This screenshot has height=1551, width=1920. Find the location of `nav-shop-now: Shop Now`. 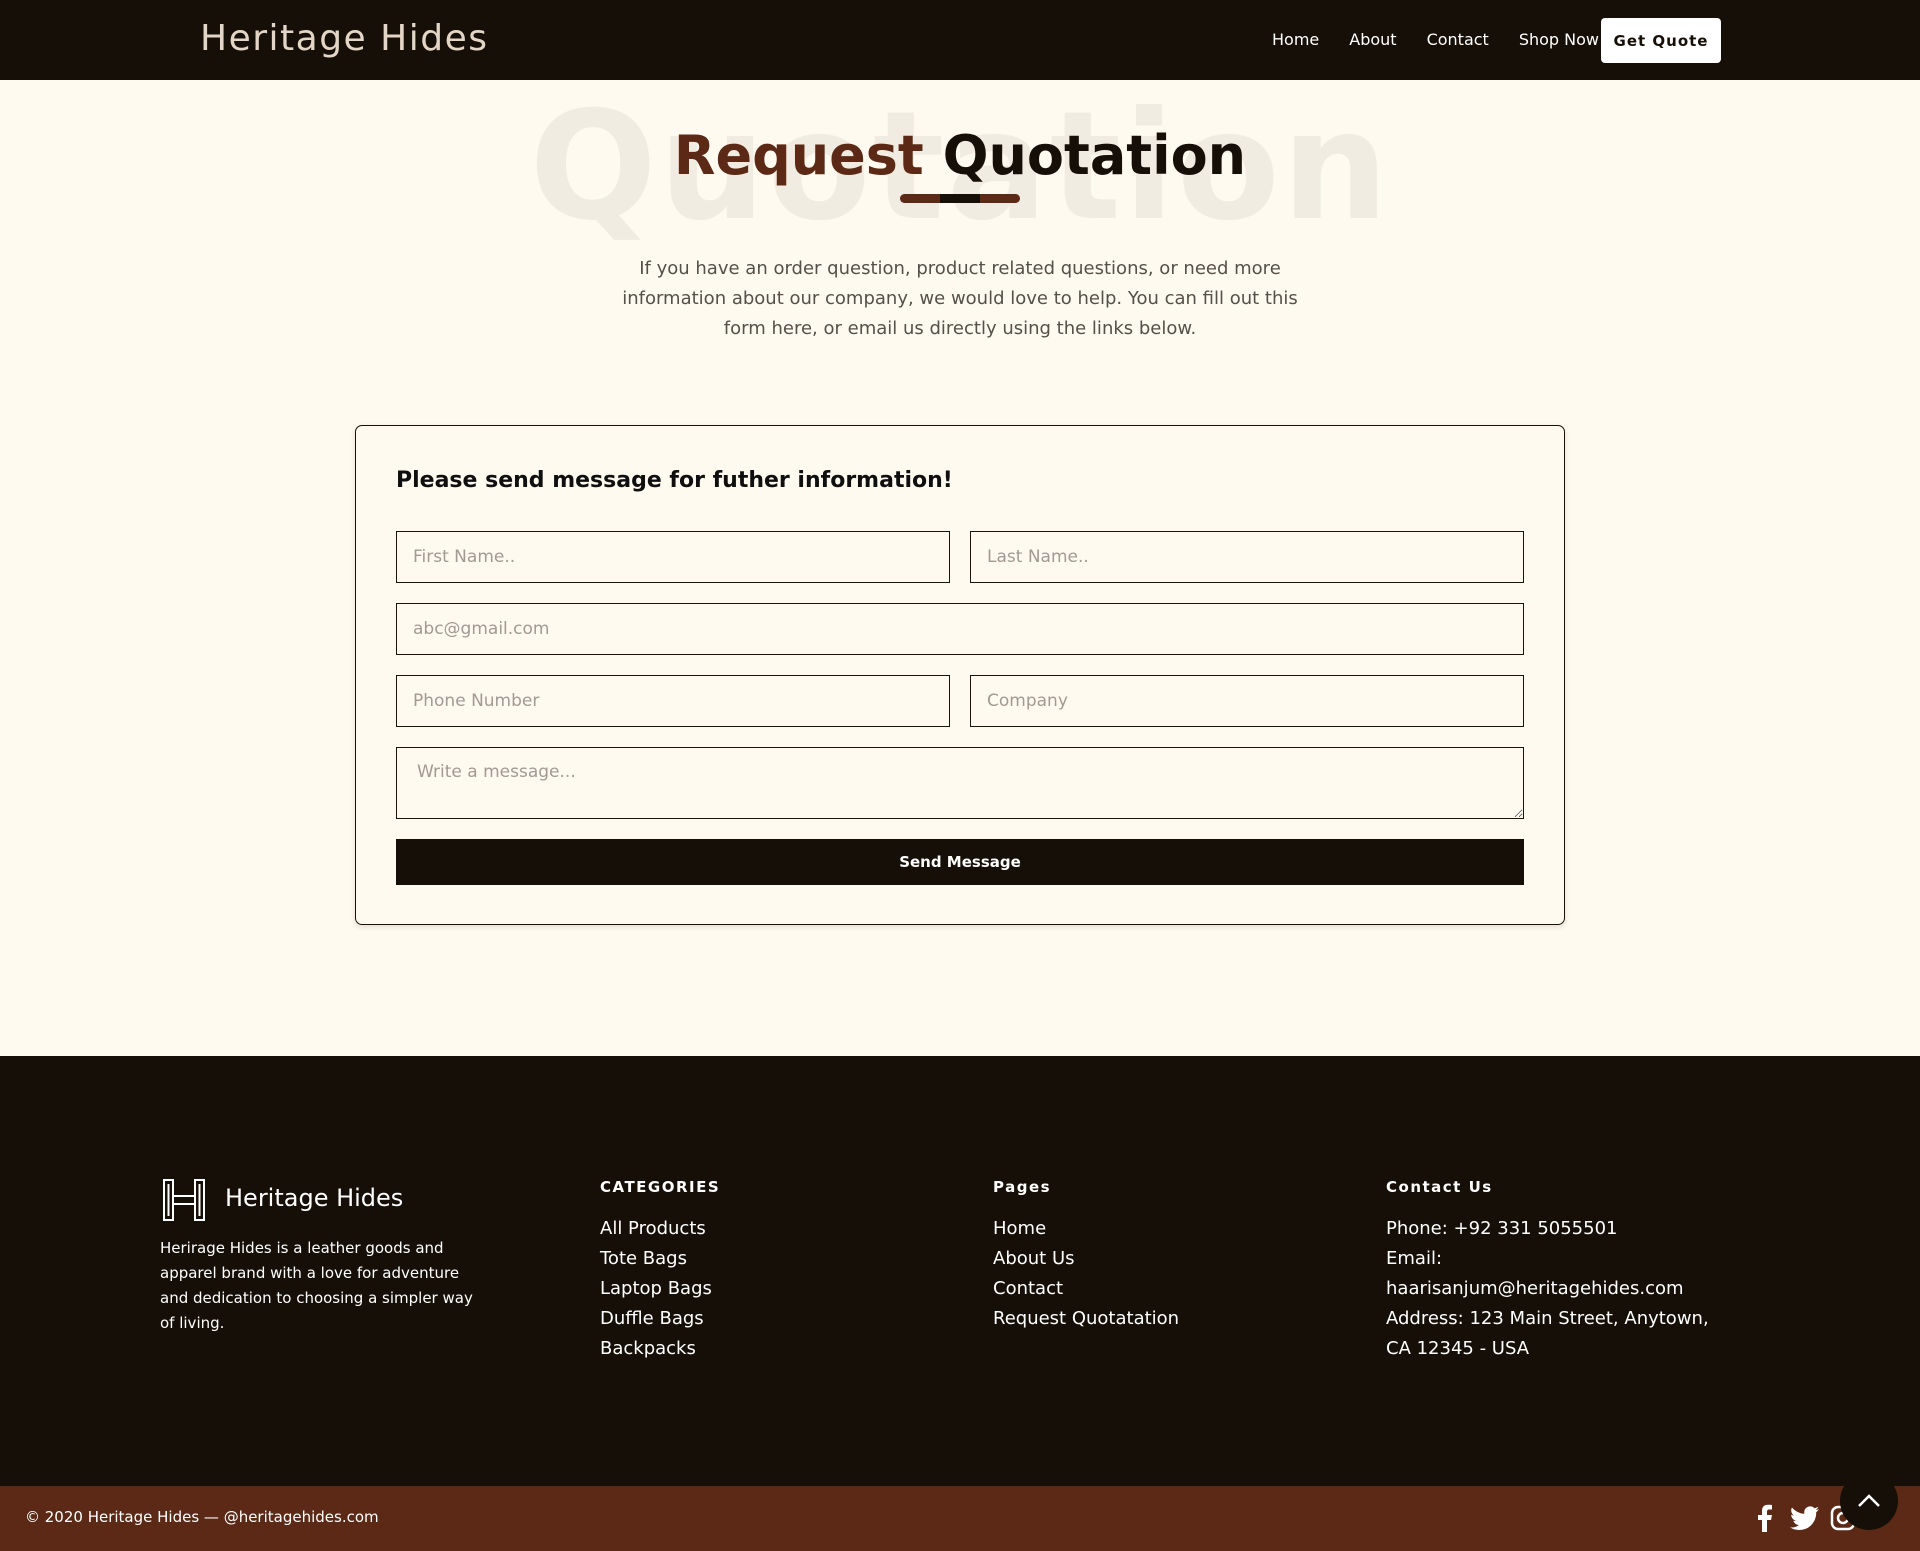

nav-shop-now: Shop Now is located at coordinates (1559, 39).